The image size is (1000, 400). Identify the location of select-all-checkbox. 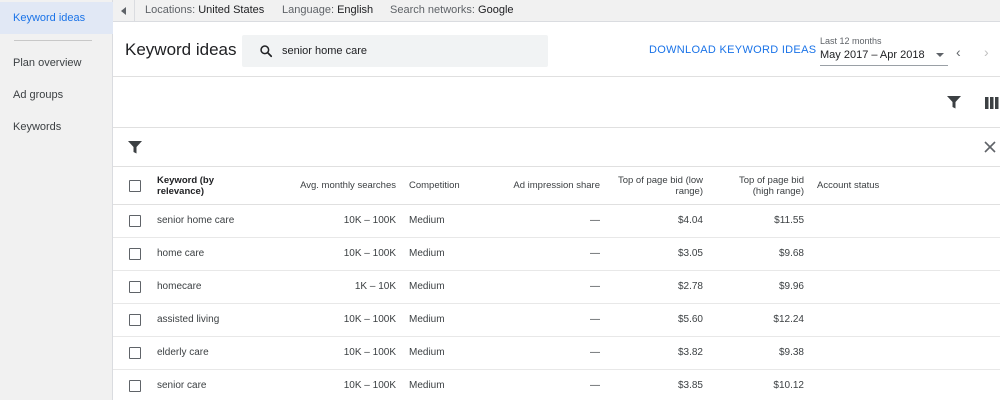
(135, 186).